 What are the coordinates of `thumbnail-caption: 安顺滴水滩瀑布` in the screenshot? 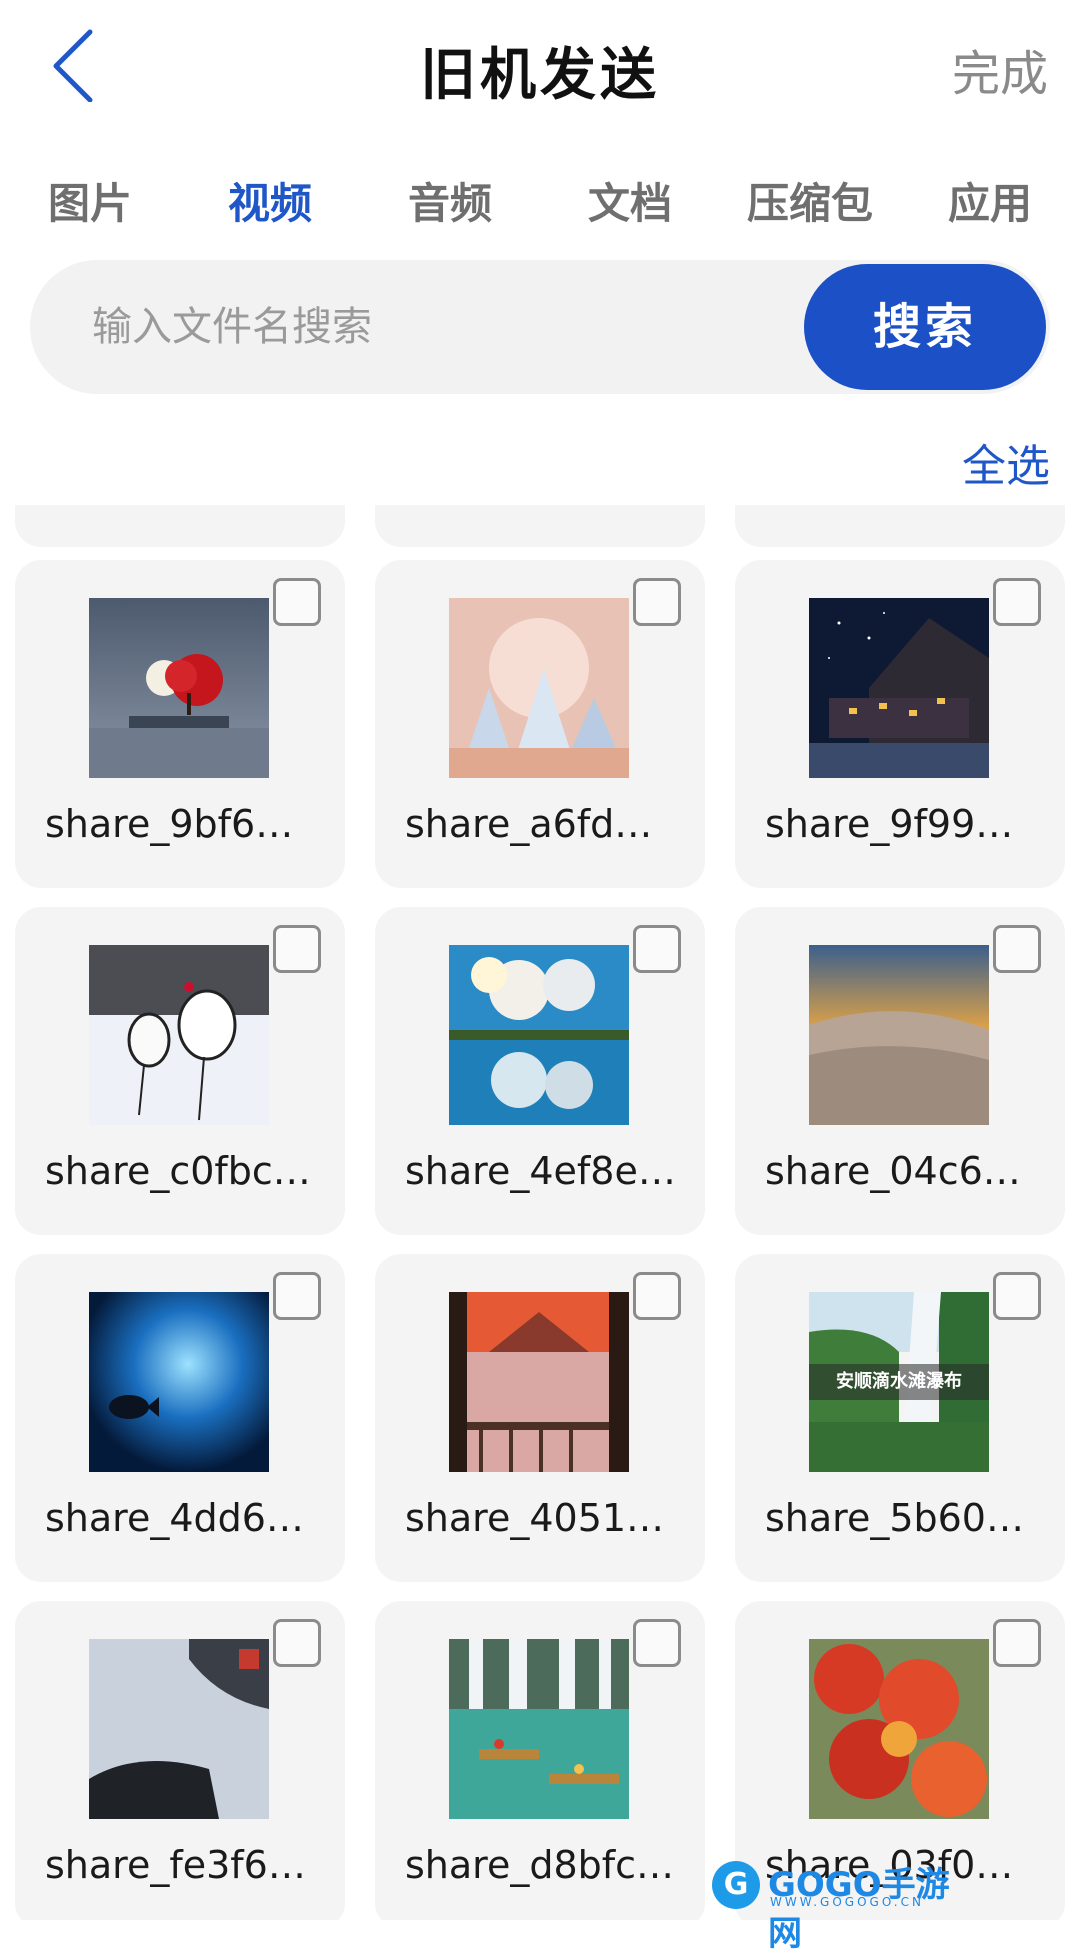 It's located at (899, 1382).